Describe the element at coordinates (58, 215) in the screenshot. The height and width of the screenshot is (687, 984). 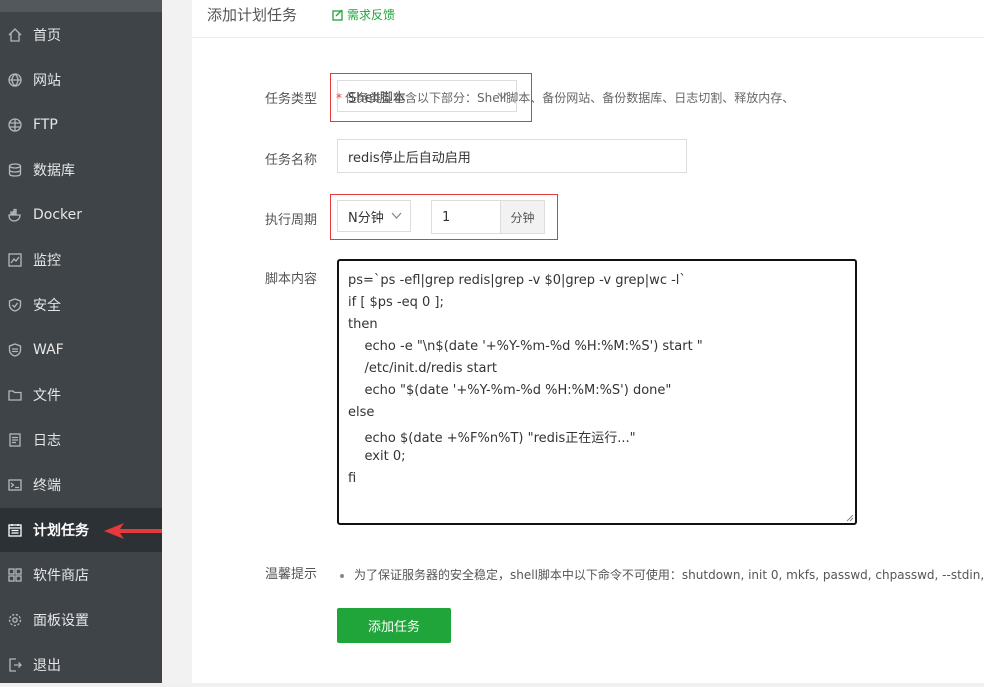
I see `sidebar-item-label: Docker` at that location.